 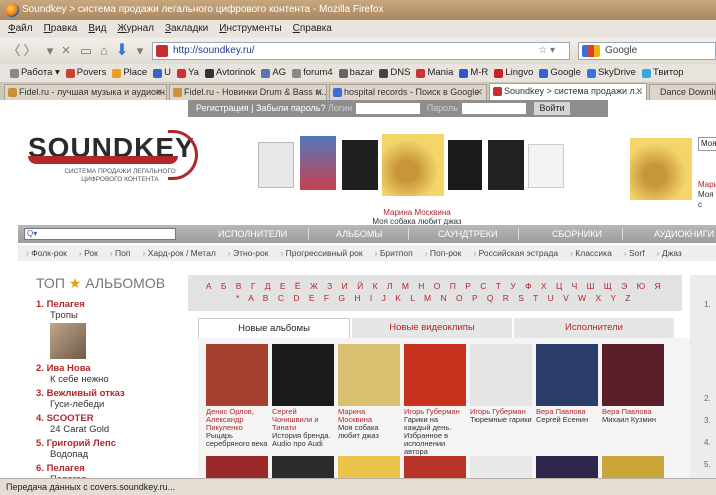 I want to click on bookmark-item: SkyDrive, so click(x=611, y=73).